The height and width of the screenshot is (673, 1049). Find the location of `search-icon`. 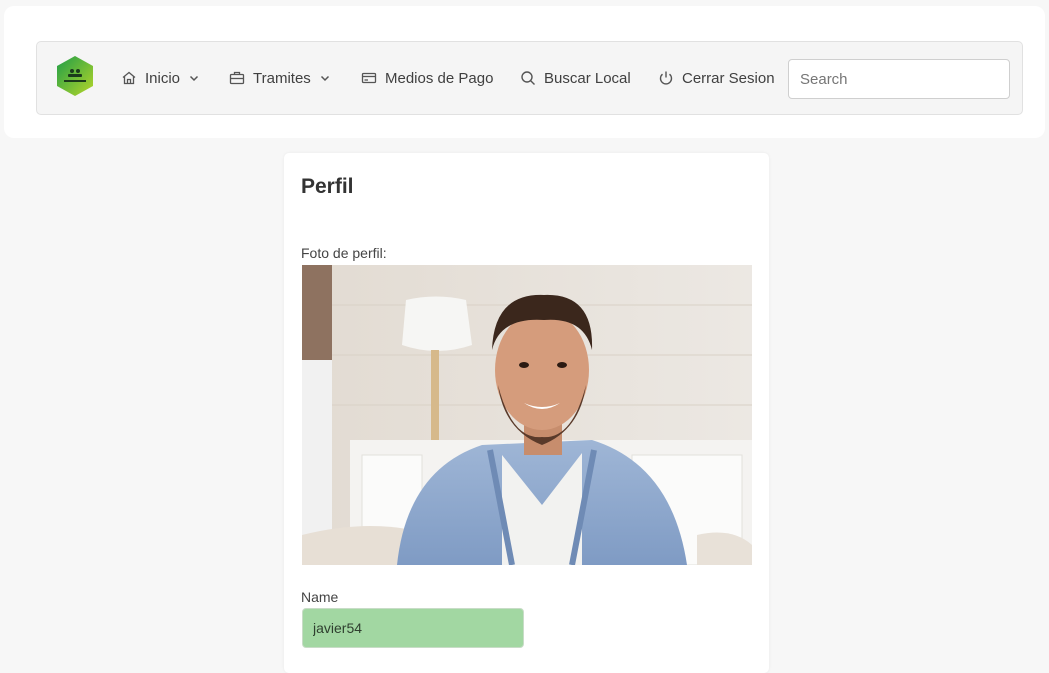

search-icon is located at coordinates (528, 78).